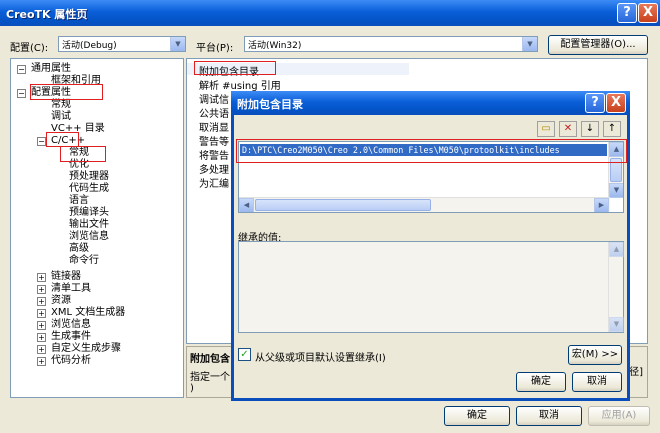 The width and height of the screenshot is (660, 433). I want to click on move-up-icon: ↑, so click(612, 129).